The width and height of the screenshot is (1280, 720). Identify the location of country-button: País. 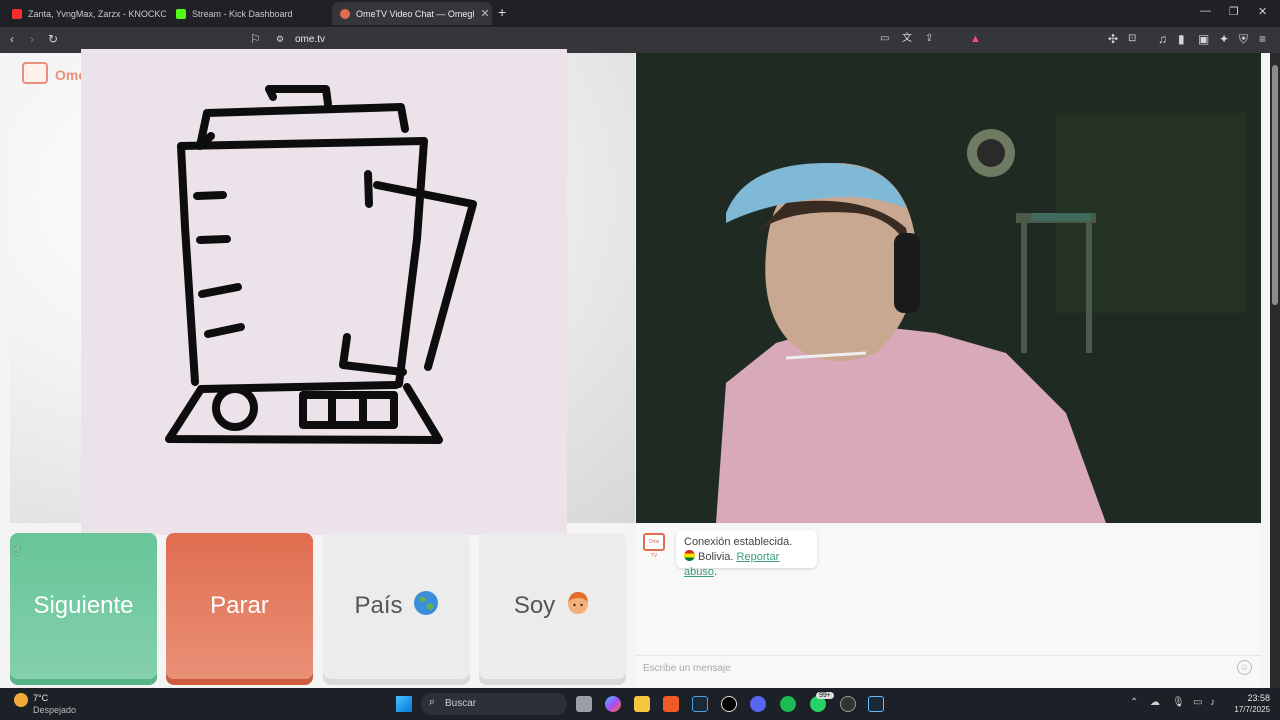
(396, 606).